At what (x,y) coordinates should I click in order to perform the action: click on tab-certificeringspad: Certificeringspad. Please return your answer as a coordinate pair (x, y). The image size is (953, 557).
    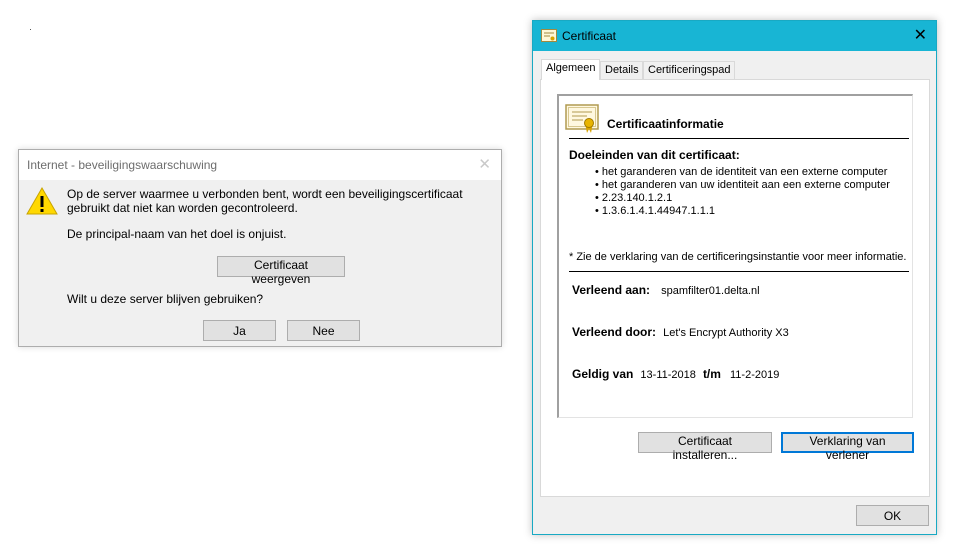
    Looking at the image, I should click on (689, 70).